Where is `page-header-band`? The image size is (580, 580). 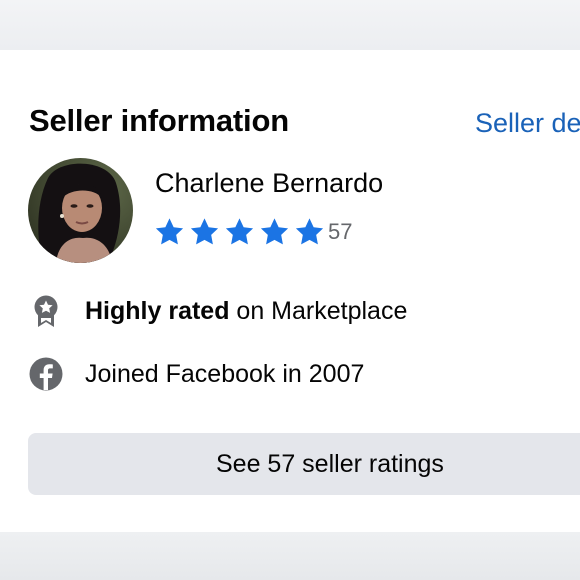
page-header-band is located at coordinates (290, 25).